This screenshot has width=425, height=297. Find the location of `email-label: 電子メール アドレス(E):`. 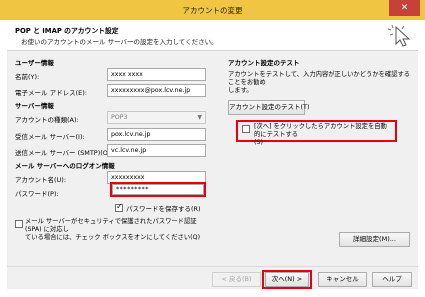

email-label: 電子メール アドレス(E): is located at coordinates (51, 93).